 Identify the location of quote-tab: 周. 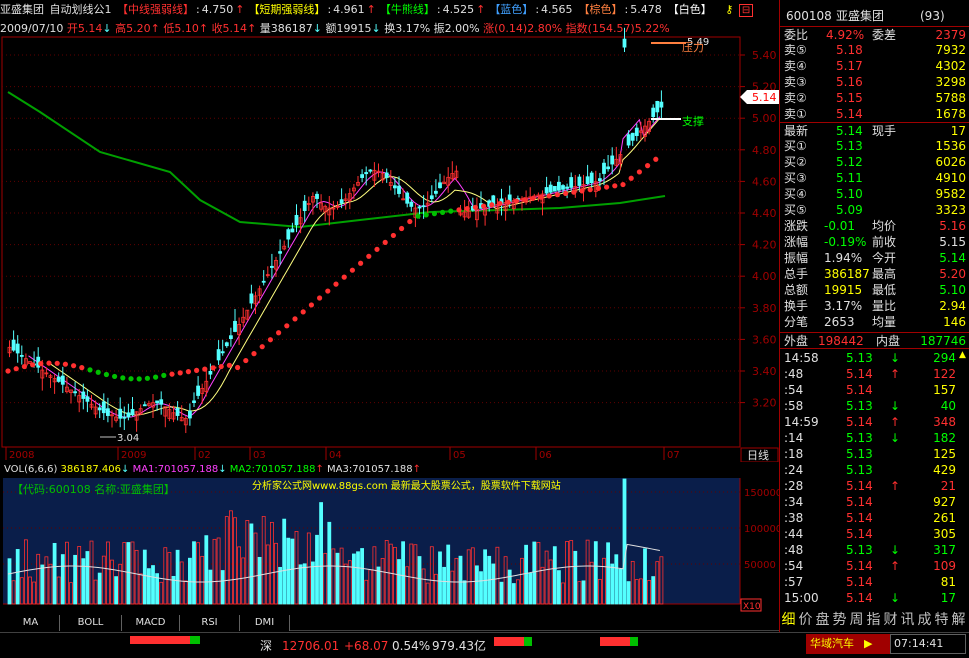
(856, 620).